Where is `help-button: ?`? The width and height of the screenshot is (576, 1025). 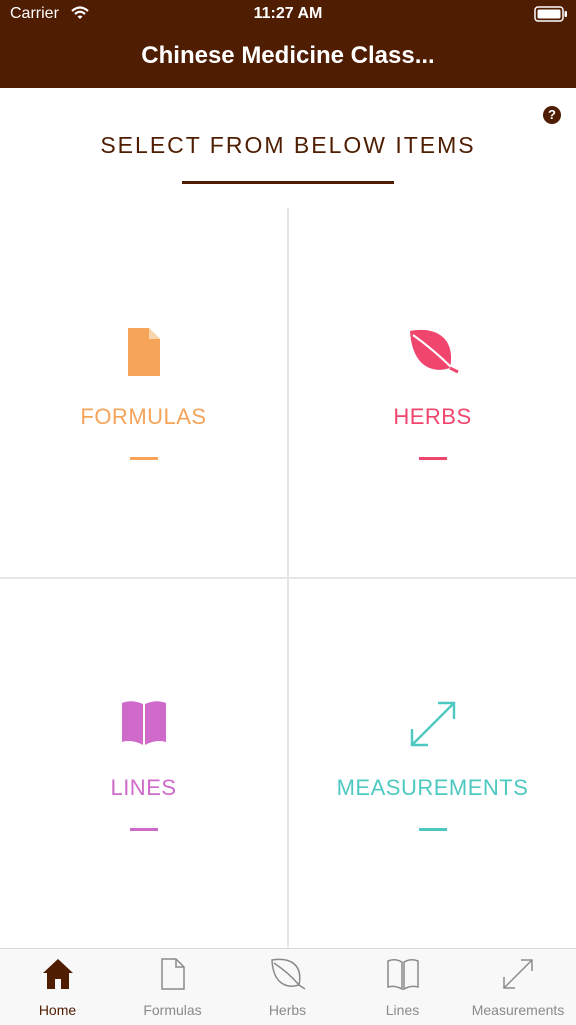
help-button: ? is located at coordinates (552, 115).